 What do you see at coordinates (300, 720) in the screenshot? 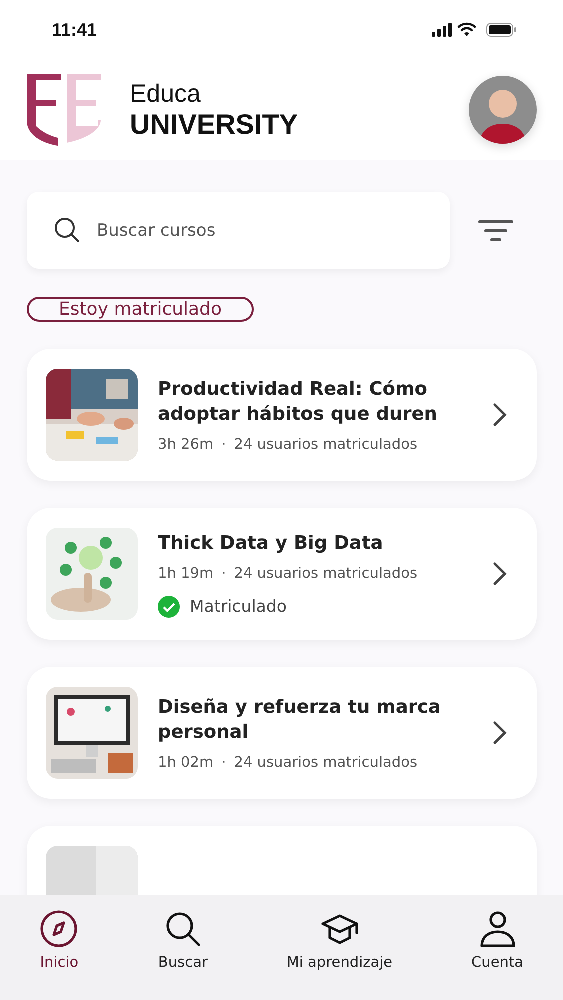
I see `course-title: Diseña y refuerza tu marca personal` at bounding box center [300, 720].